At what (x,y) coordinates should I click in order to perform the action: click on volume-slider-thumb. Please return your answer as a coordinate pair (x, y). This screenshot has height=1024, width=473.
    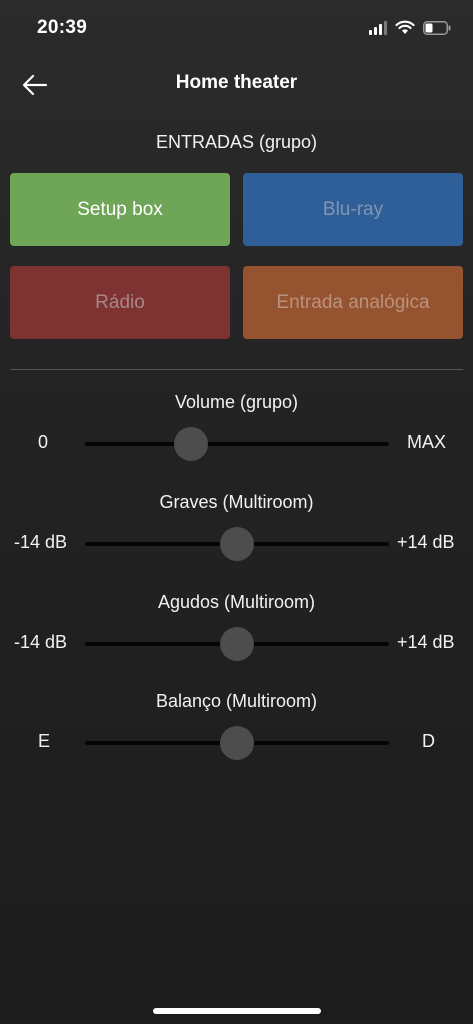
    Looking at the image, I should click on (191, 444).